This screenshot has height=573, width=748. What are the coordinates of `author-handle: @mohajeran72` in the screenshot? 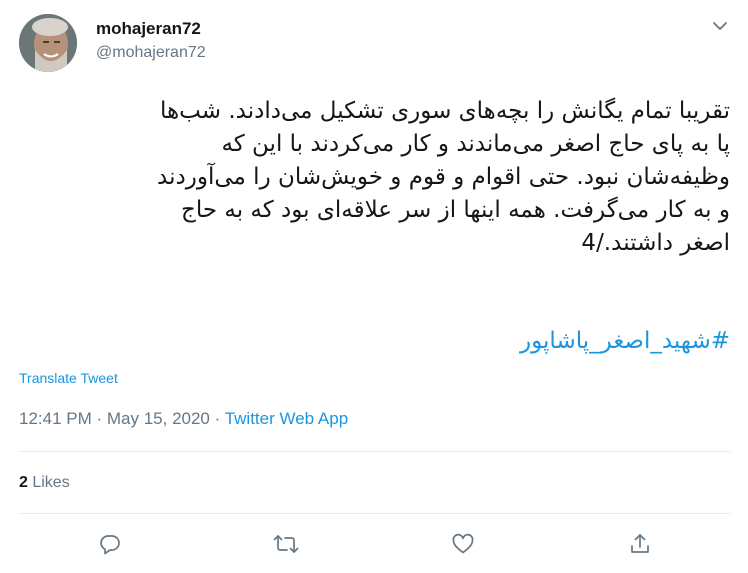 It's located at (151, 53).